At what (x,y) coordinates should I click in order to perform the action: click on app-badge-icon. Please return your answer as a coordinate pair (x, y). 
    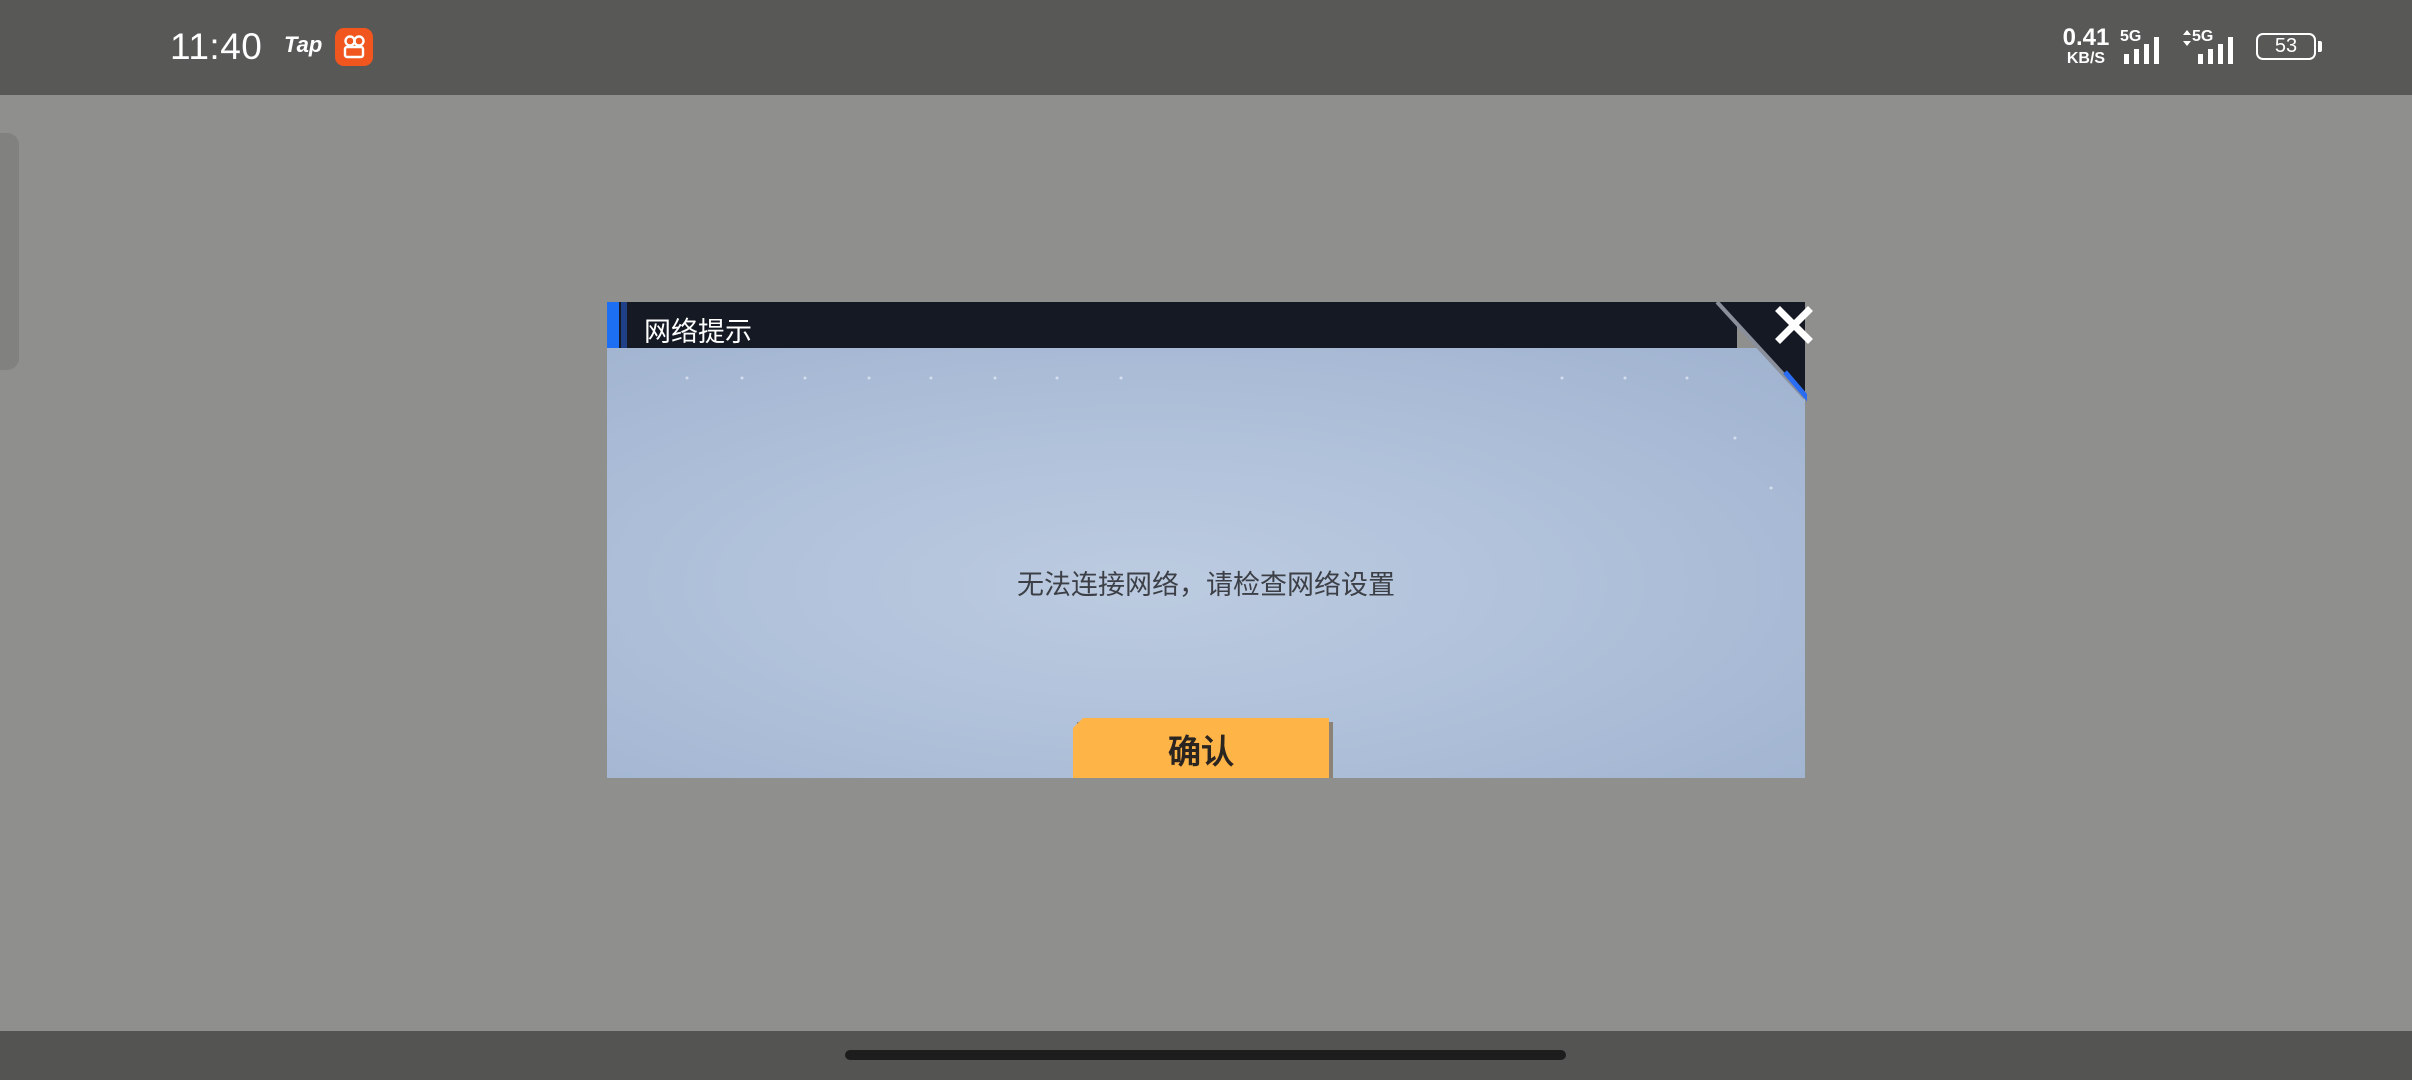
    Looking at the image, I should click on (354, 47).